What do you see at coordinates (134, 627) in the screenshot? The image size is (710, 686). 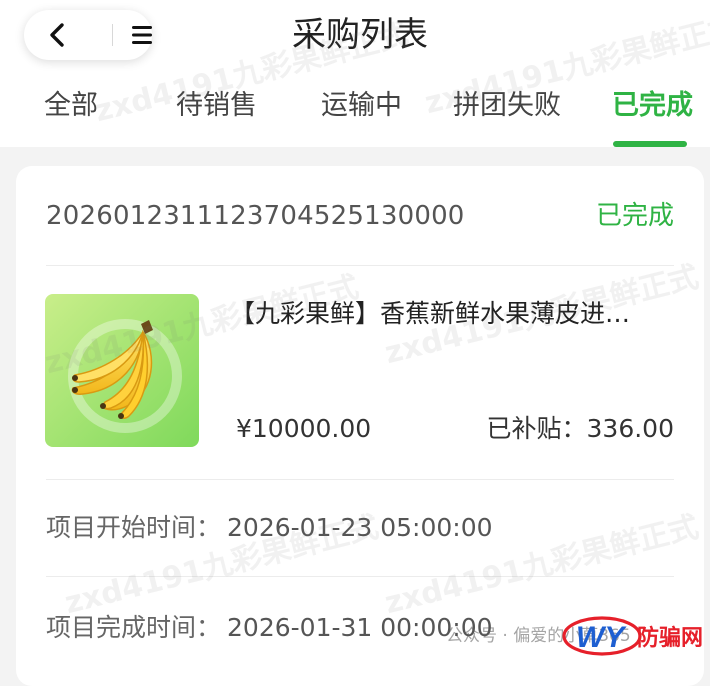 I see `end-time-label: 项目完成时间：` at bounding box center [134, 627].